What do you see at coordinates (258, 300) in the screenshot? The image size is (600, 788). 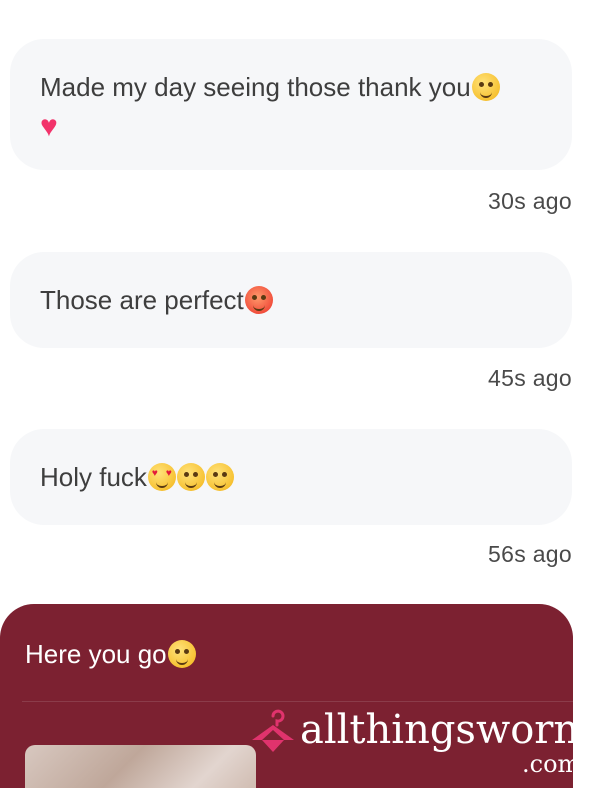 I see `hot-face-emoji-icon` at bounding box center [258, 300].